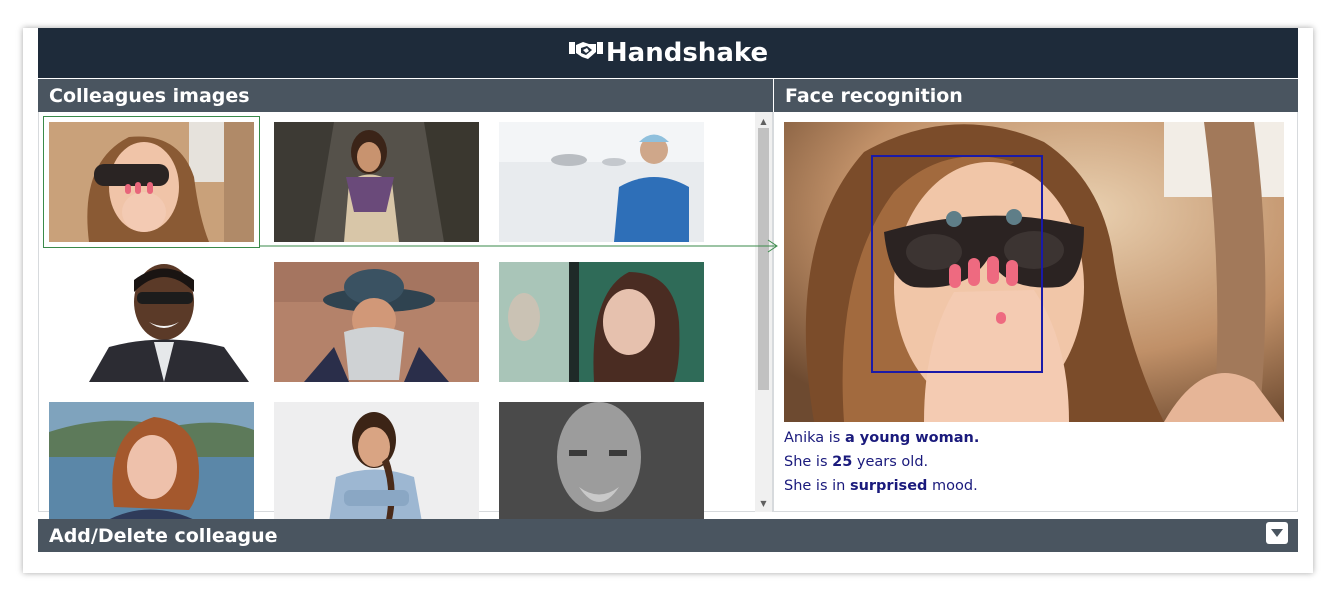  Describe the element at coordinates (957, 264) in the screenshot. I see `face-detection-box` at that location.